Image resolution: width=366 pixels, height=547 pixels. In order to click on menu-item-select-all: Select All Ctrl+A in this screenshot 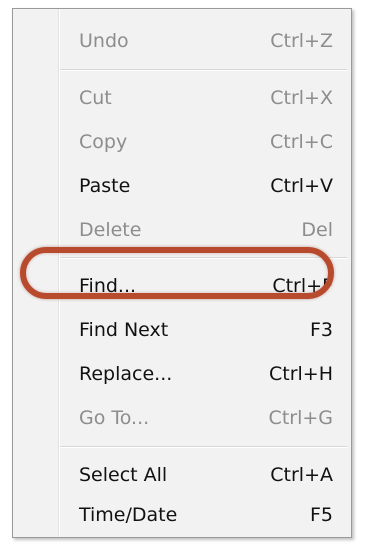, I will do `click(182, 475)`.